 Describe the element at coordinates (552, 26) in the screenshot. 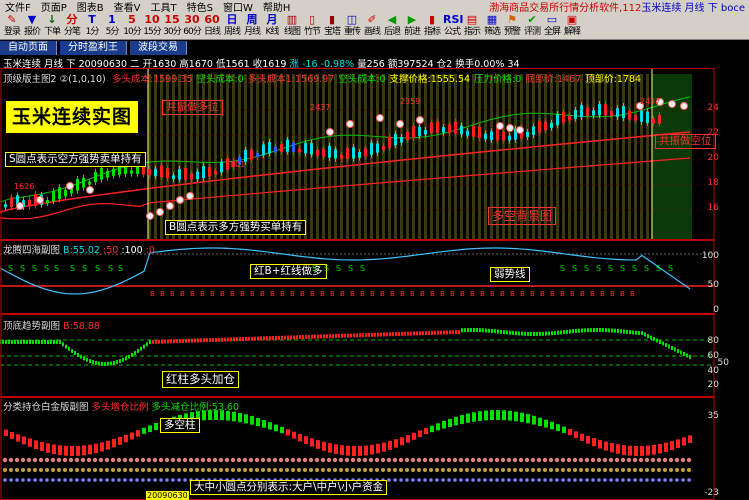

I see `toolbar-button-27: ▭ 全屏` at that location.